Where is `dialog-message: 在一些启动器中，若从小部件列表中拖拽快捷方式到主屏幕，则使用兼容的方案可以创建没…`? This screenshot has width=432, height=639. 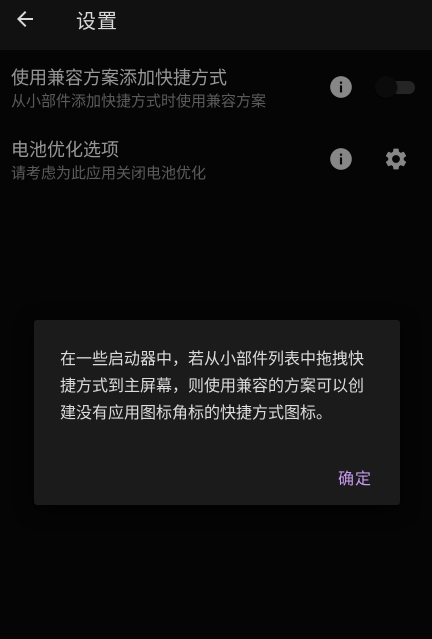
dialog-message: 在一些启动器中，若从小部件列表中拖拽快捷方式到主屏幕，则使用兼容的方案可以创建没… is located at coordinates (212, 385).